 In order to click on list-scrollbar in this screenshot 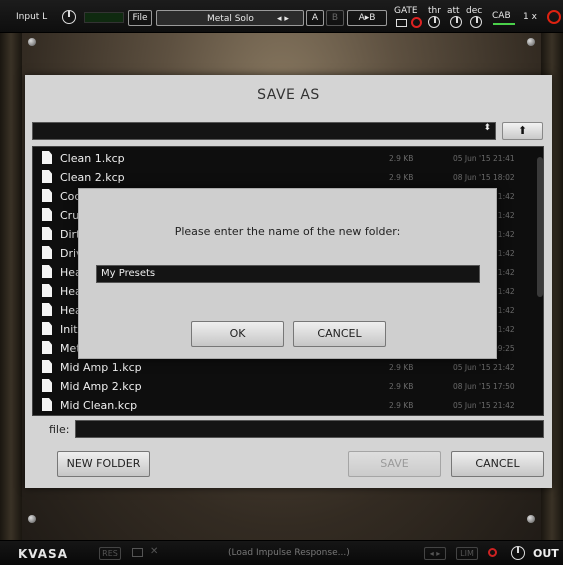, I will do `click(540, 227)`.